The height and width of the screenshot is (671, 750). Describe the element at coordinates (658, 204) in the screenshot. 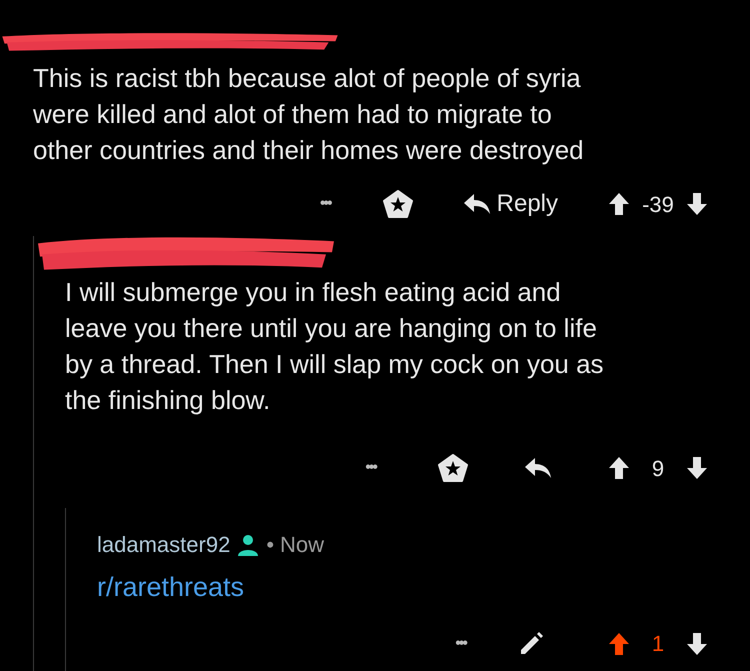

I see `vote-score: -39` at that location.